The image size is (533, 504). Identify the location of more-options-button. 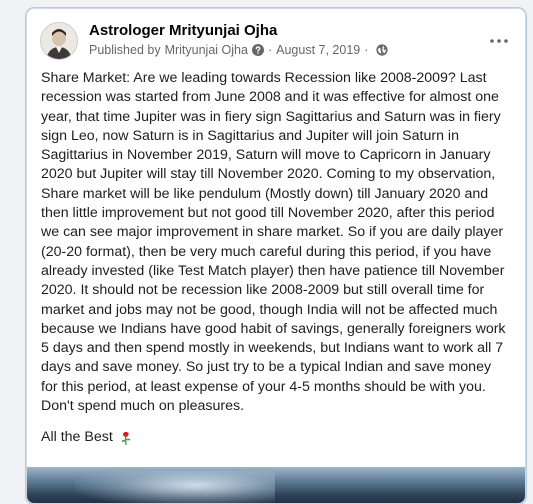
(499, 41).